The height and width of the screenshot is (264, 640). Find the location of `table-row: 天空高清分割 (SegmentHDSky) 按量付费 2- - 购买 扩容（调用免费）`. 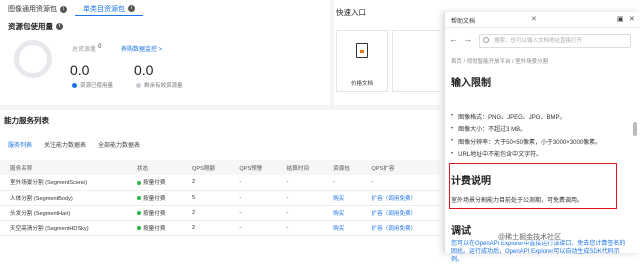

table-row: 天空高清分割 (SegmentHDSky) 按量付费 2- - 购买 扩容（调用免费） is located at coordinates (220, 228).